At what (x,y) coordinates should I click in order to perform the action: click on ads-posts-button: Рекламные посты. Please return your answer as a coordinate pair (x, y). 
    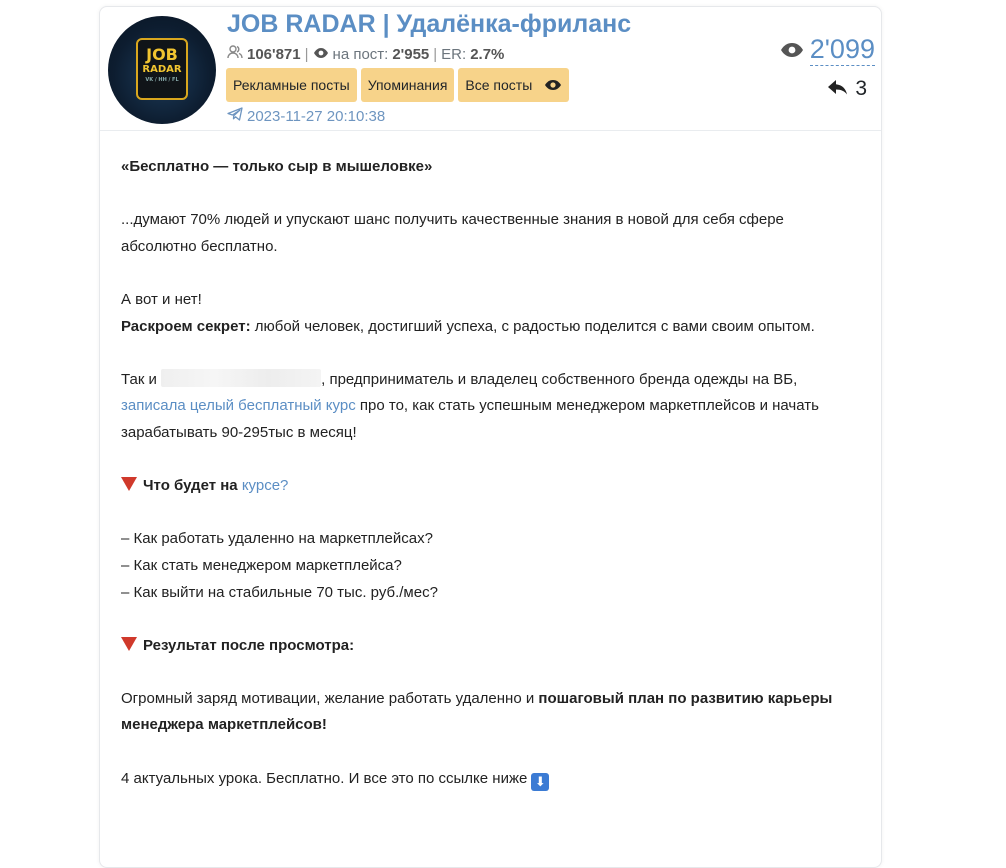
    Looking at the image, I should click on (291, 85).